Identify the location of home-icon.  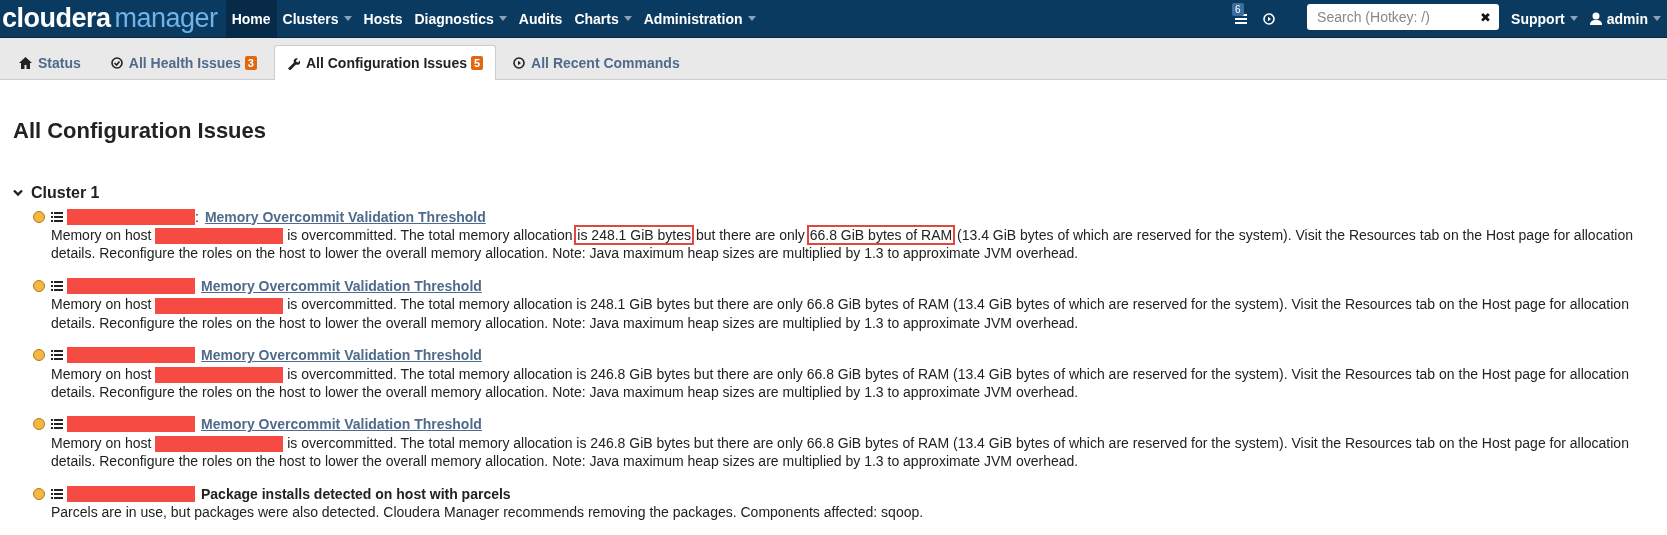
(25, 63).